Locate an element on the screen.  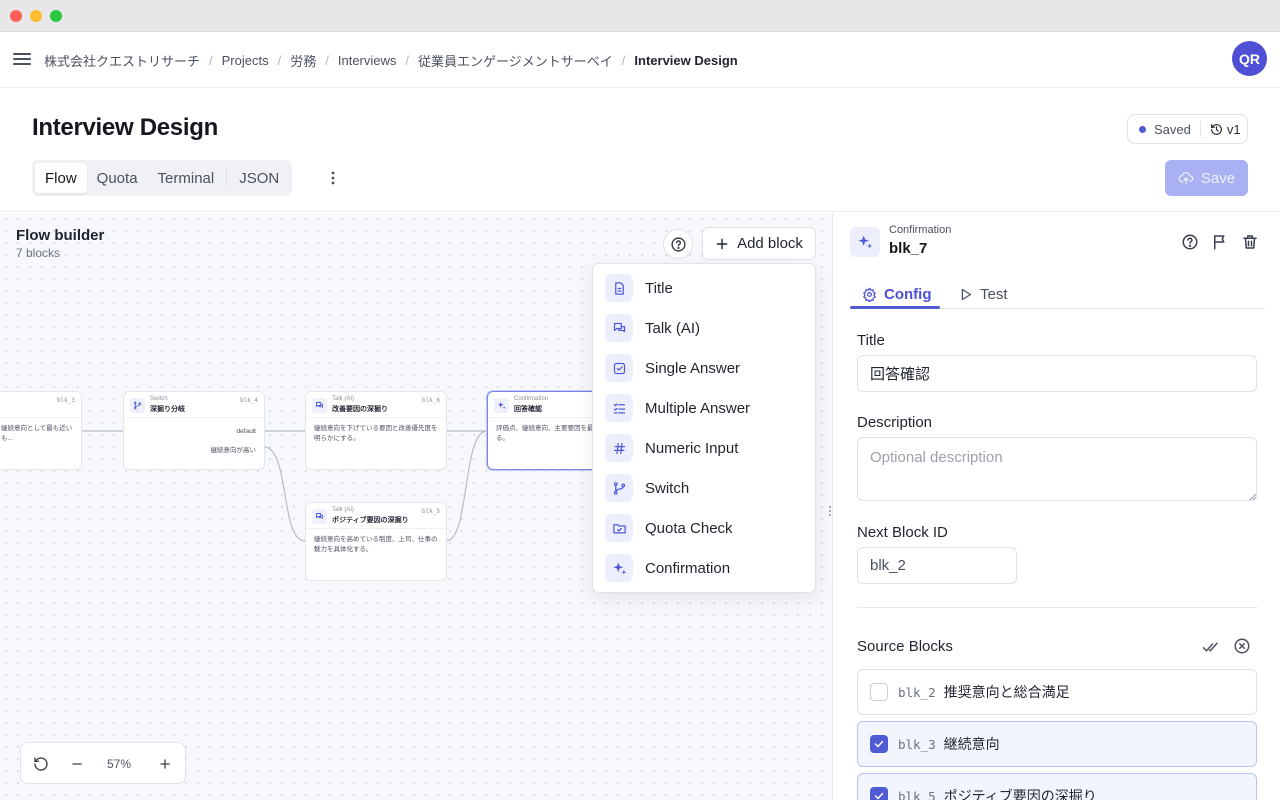
node-description: 継続意向を高めている制度、上司、仕事の魅力を具体化する。 is located at coordinates (376, 544).